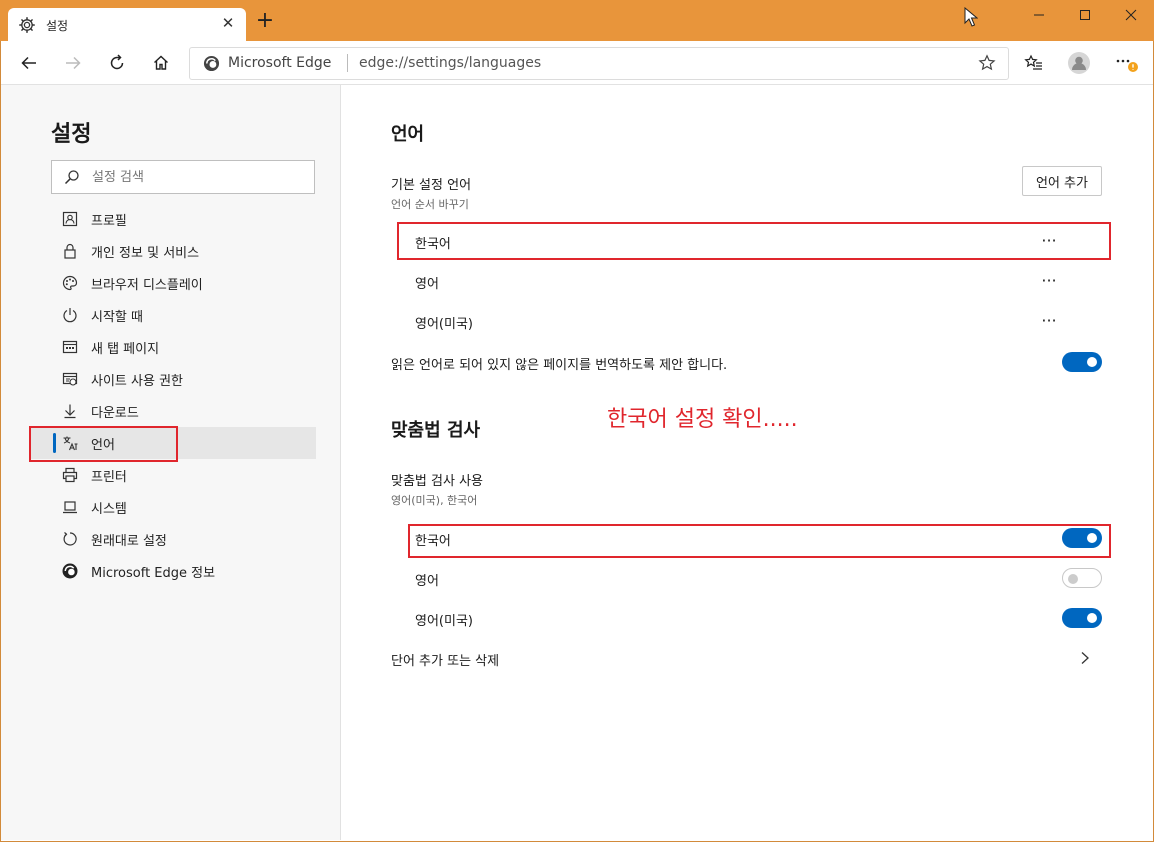  I want to click on palette-icon, so click(70, 283).